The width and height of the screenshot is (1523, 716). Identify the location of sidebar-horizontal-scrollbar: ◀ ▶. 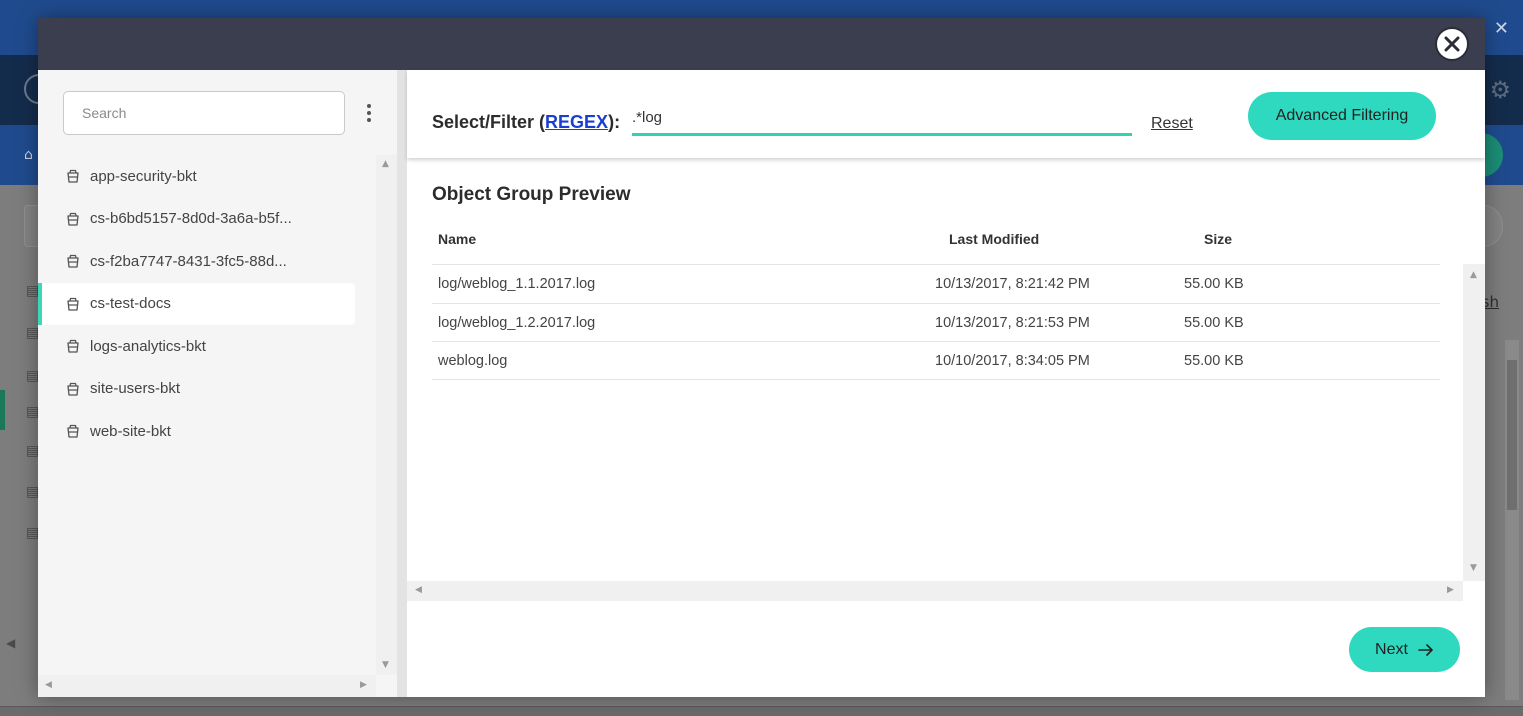
(207, 686).